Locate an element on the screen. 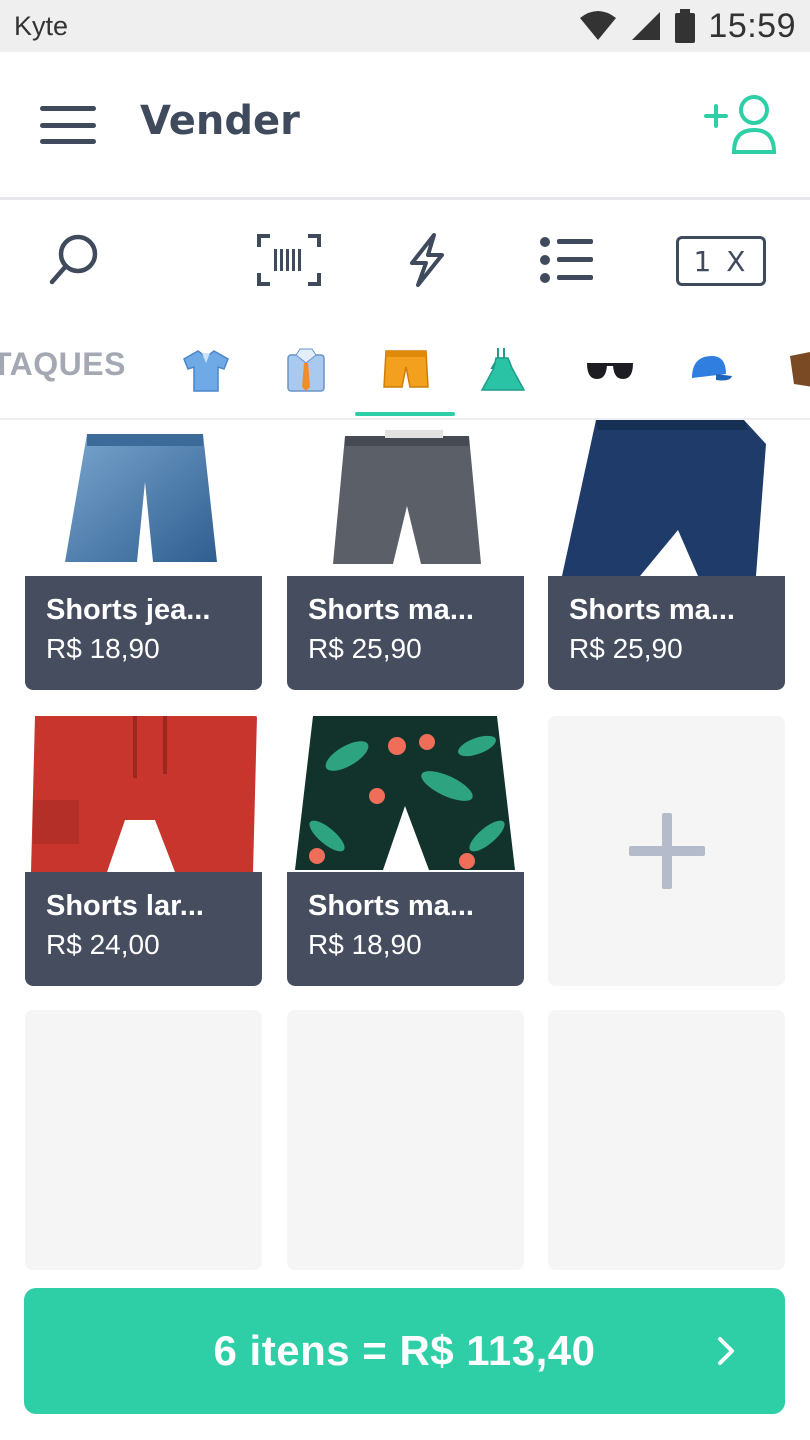 This screenshot has height=1440, width=810. barcode-scan-button is located at coordinates (289, 260).